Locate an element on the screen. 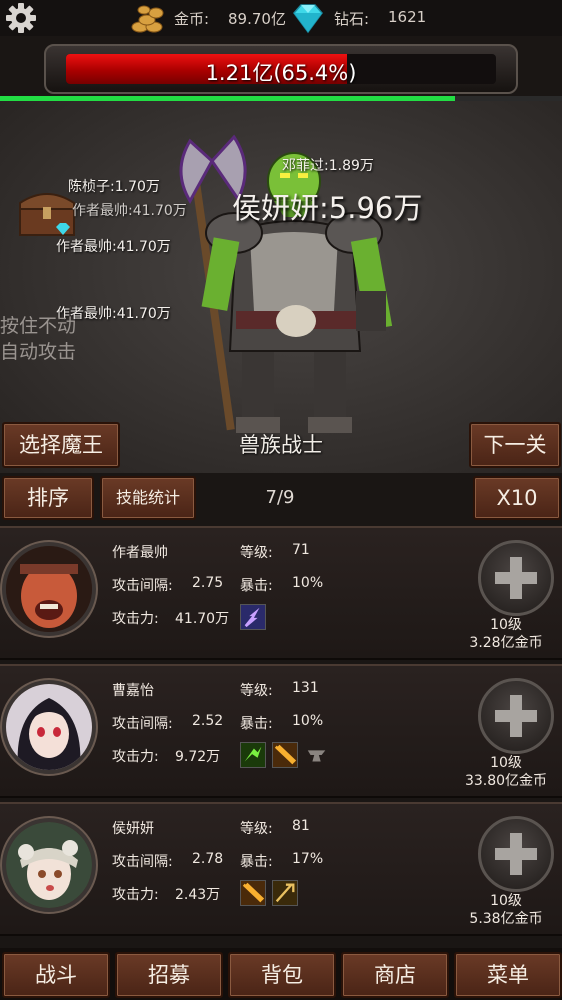 This screenshot has height=1000, width=562. dash-skill-icon is located at coordinates (253, 755).